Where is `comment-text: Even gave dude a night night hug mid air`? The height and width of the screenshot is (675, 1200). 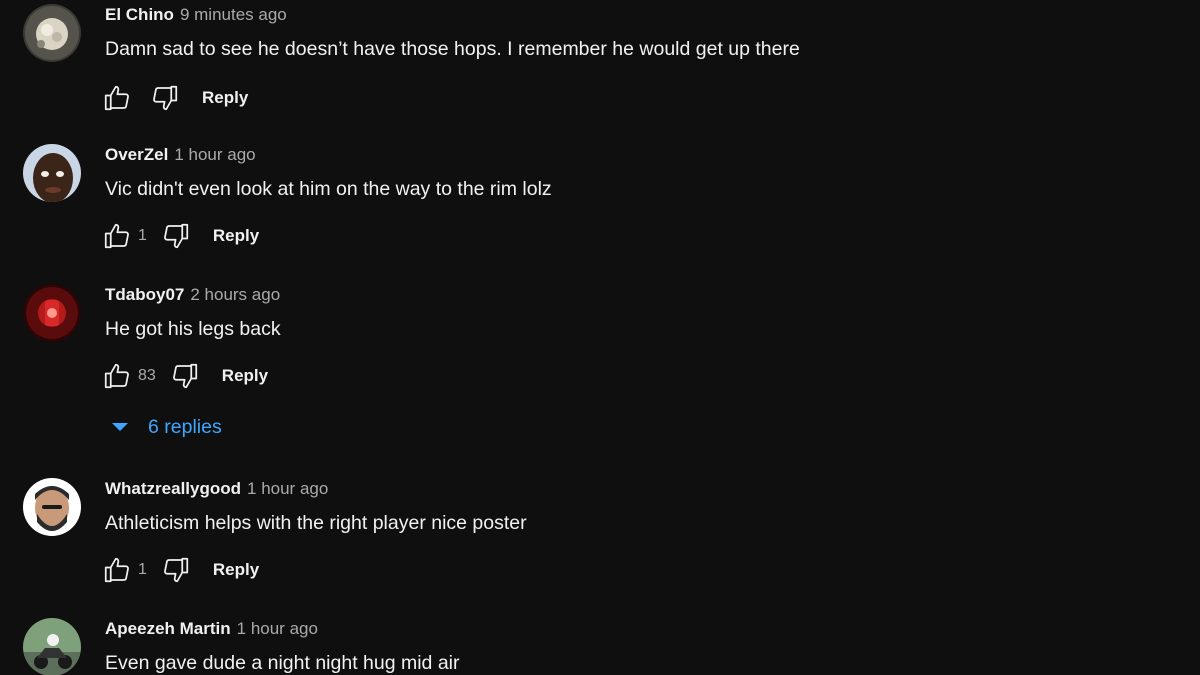 comment-text: Even gave dude a night night hug mid air is located at coordinates (282, 663).